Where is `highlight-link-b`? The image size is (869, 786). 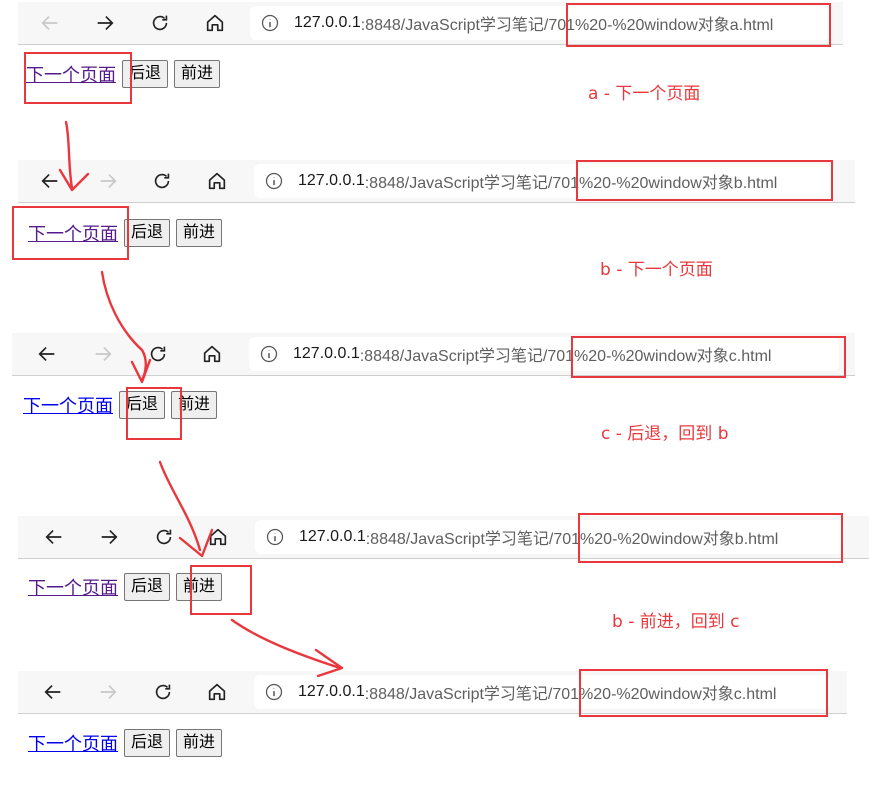 highlight-link-b is located at coordinates (70, 233).